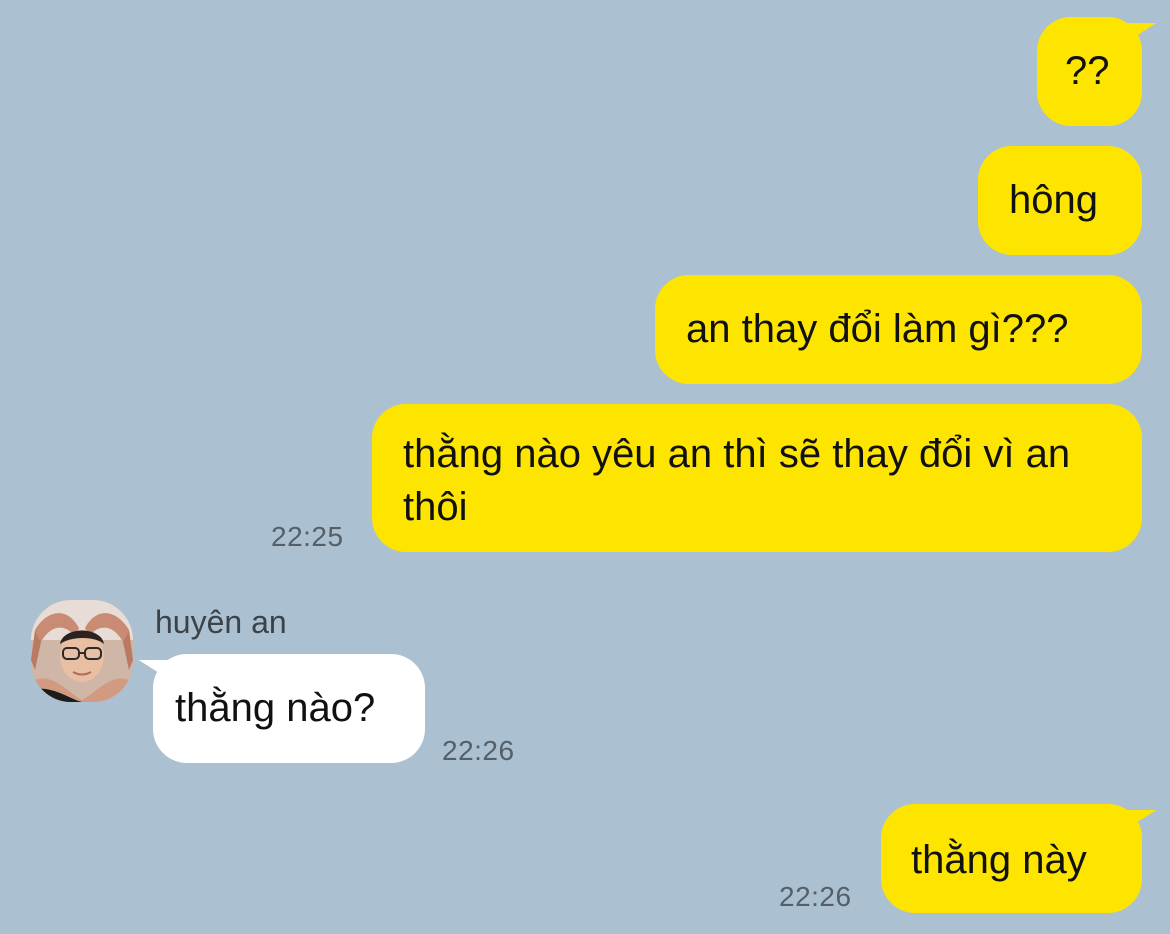 This screenshot has width=1170, height=934. I want to click on sent-message-bubble: ??, so click(1097, 71).